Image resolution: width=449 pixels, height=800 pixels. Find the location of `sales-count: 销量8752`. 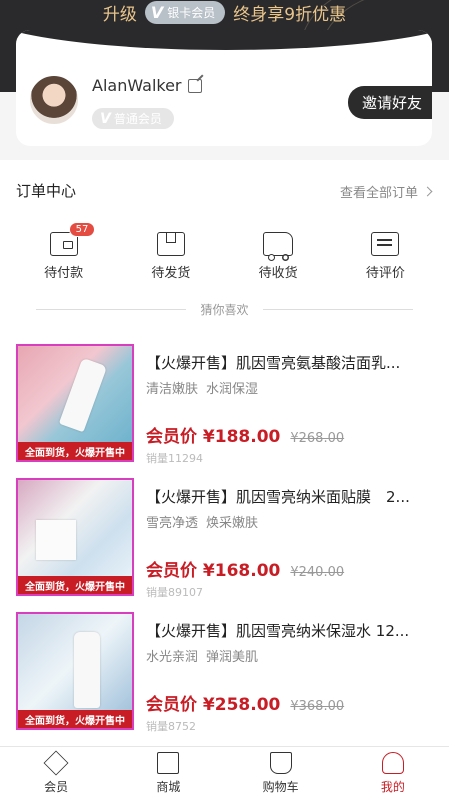

sales-count: 销量8752 is located at coordinates (171, 726).